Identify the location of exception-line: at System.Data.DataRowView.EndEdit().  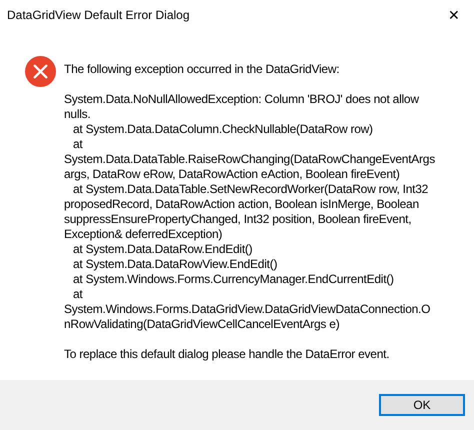
(175, 264).